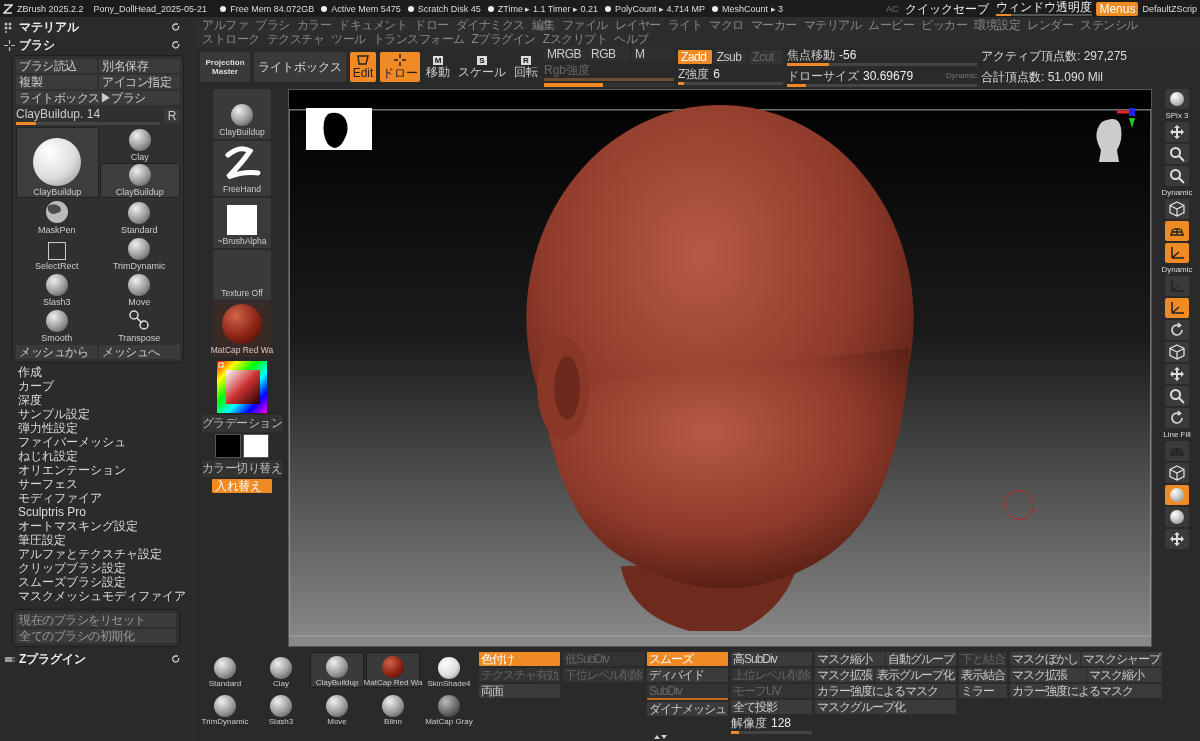 This screenshot has height=741, width=1200. I want to click on slider: 焦点移動 -56, so click(882, 56).